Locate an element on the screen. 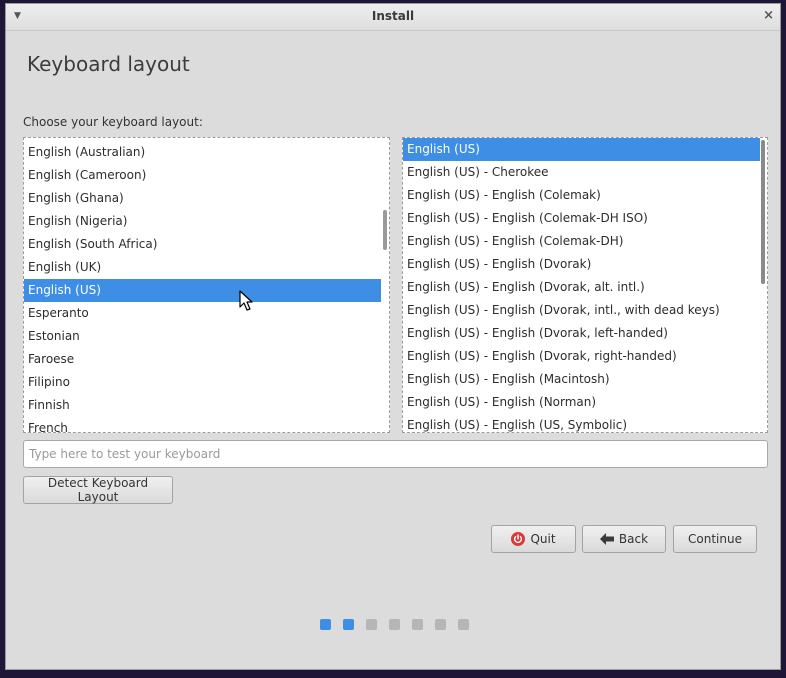 The width and height of the screenshot is (786, 678). variant-list-item: English (US) - English (Colemak-DH) is located at coordinates (581, 241).